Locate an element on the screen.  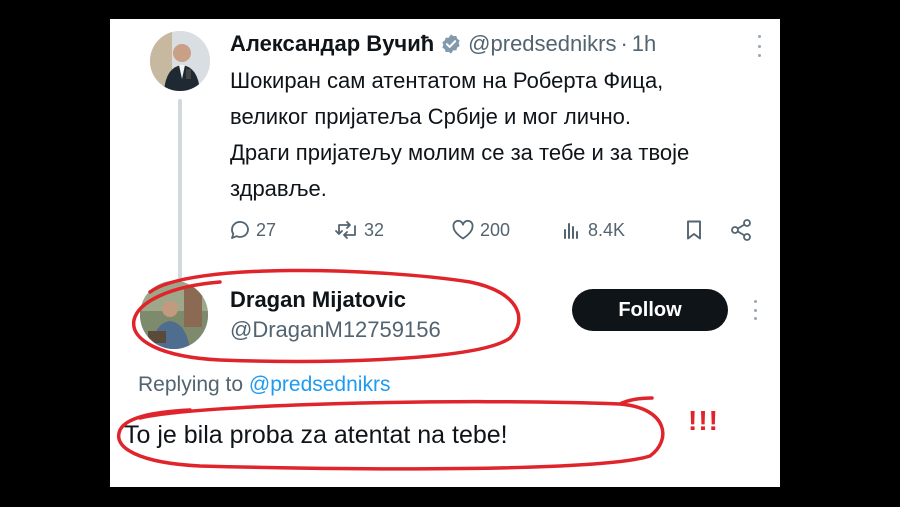
author-handle: @predsednikrs is located at coordinates (542, 44).